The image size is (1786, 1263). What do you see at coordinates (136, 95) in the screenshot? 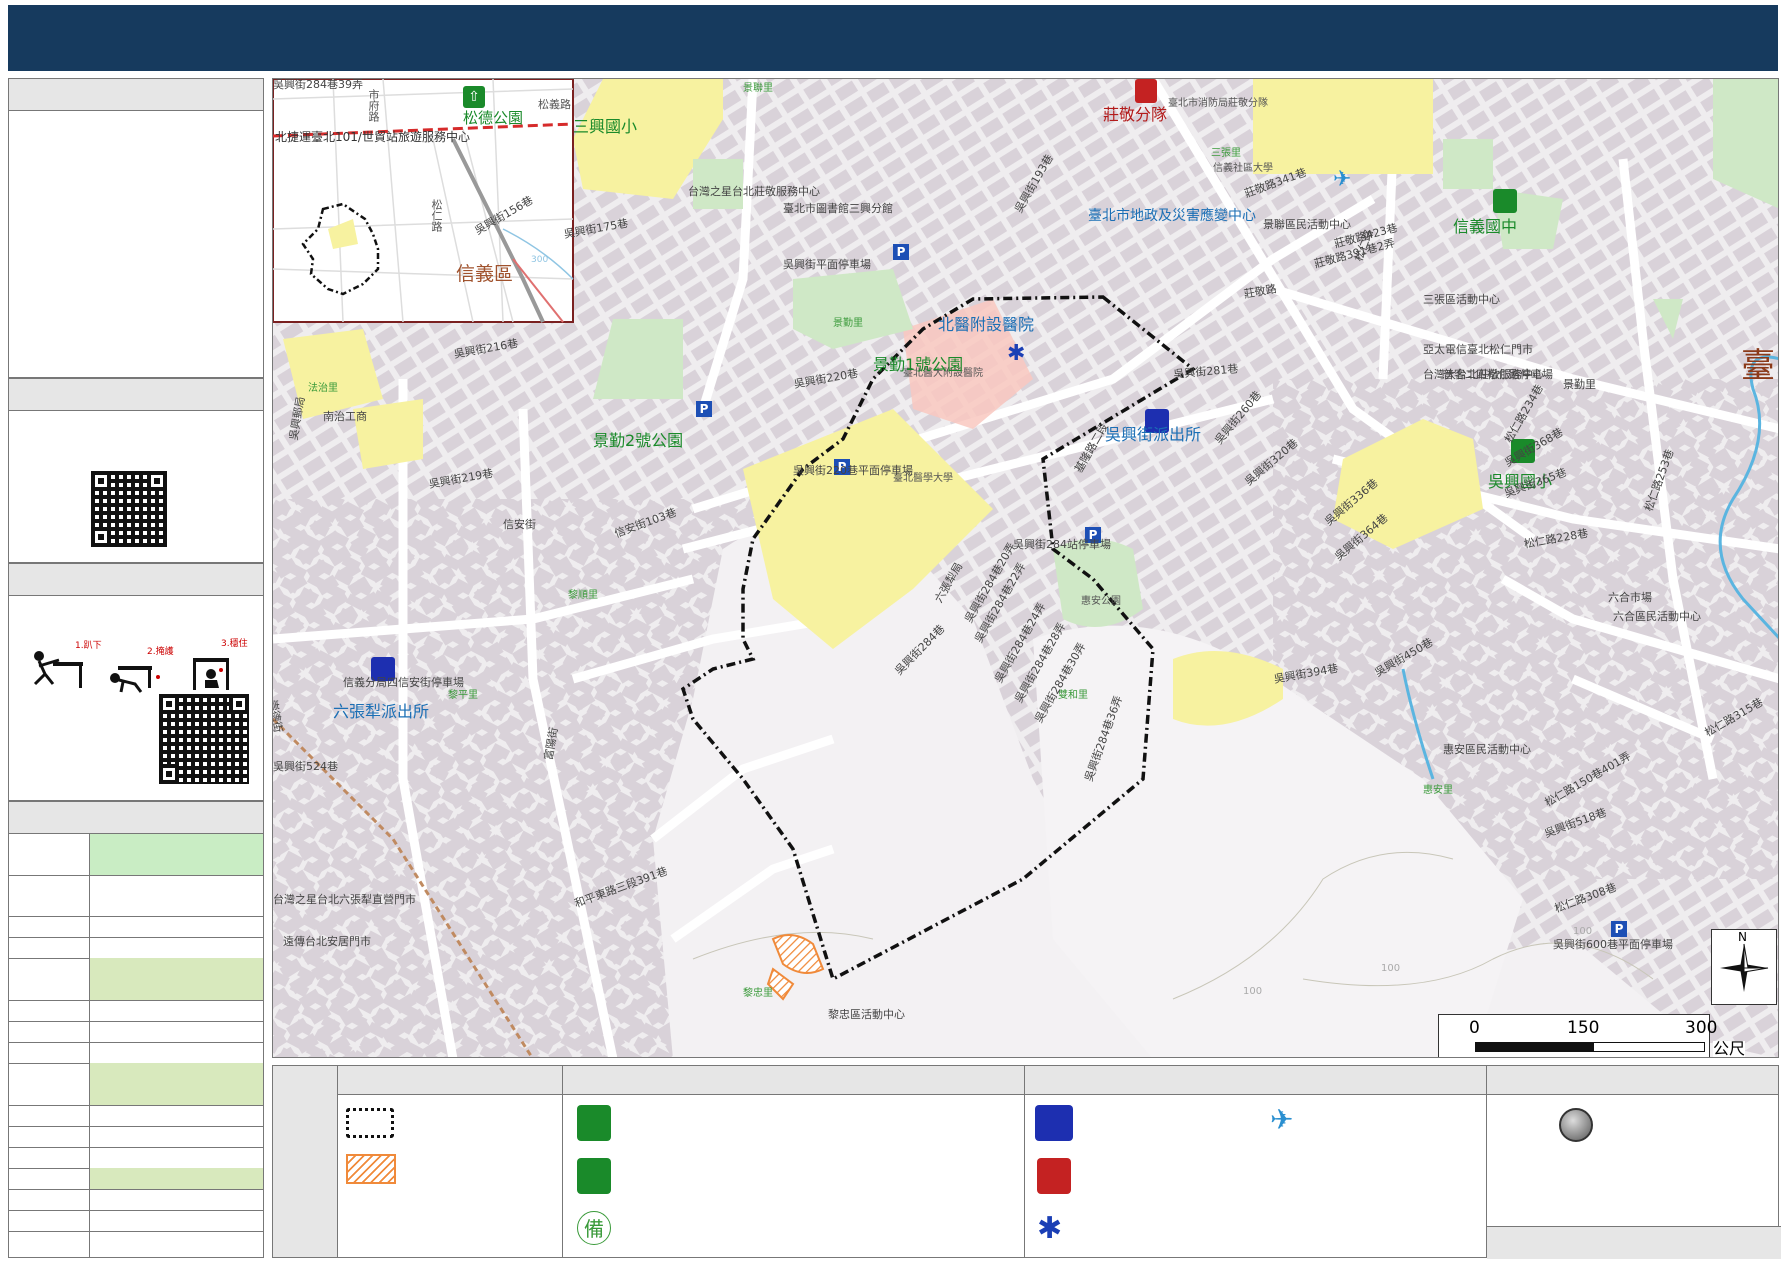
I see `info-panel-header` at bounding box center [136, 95].